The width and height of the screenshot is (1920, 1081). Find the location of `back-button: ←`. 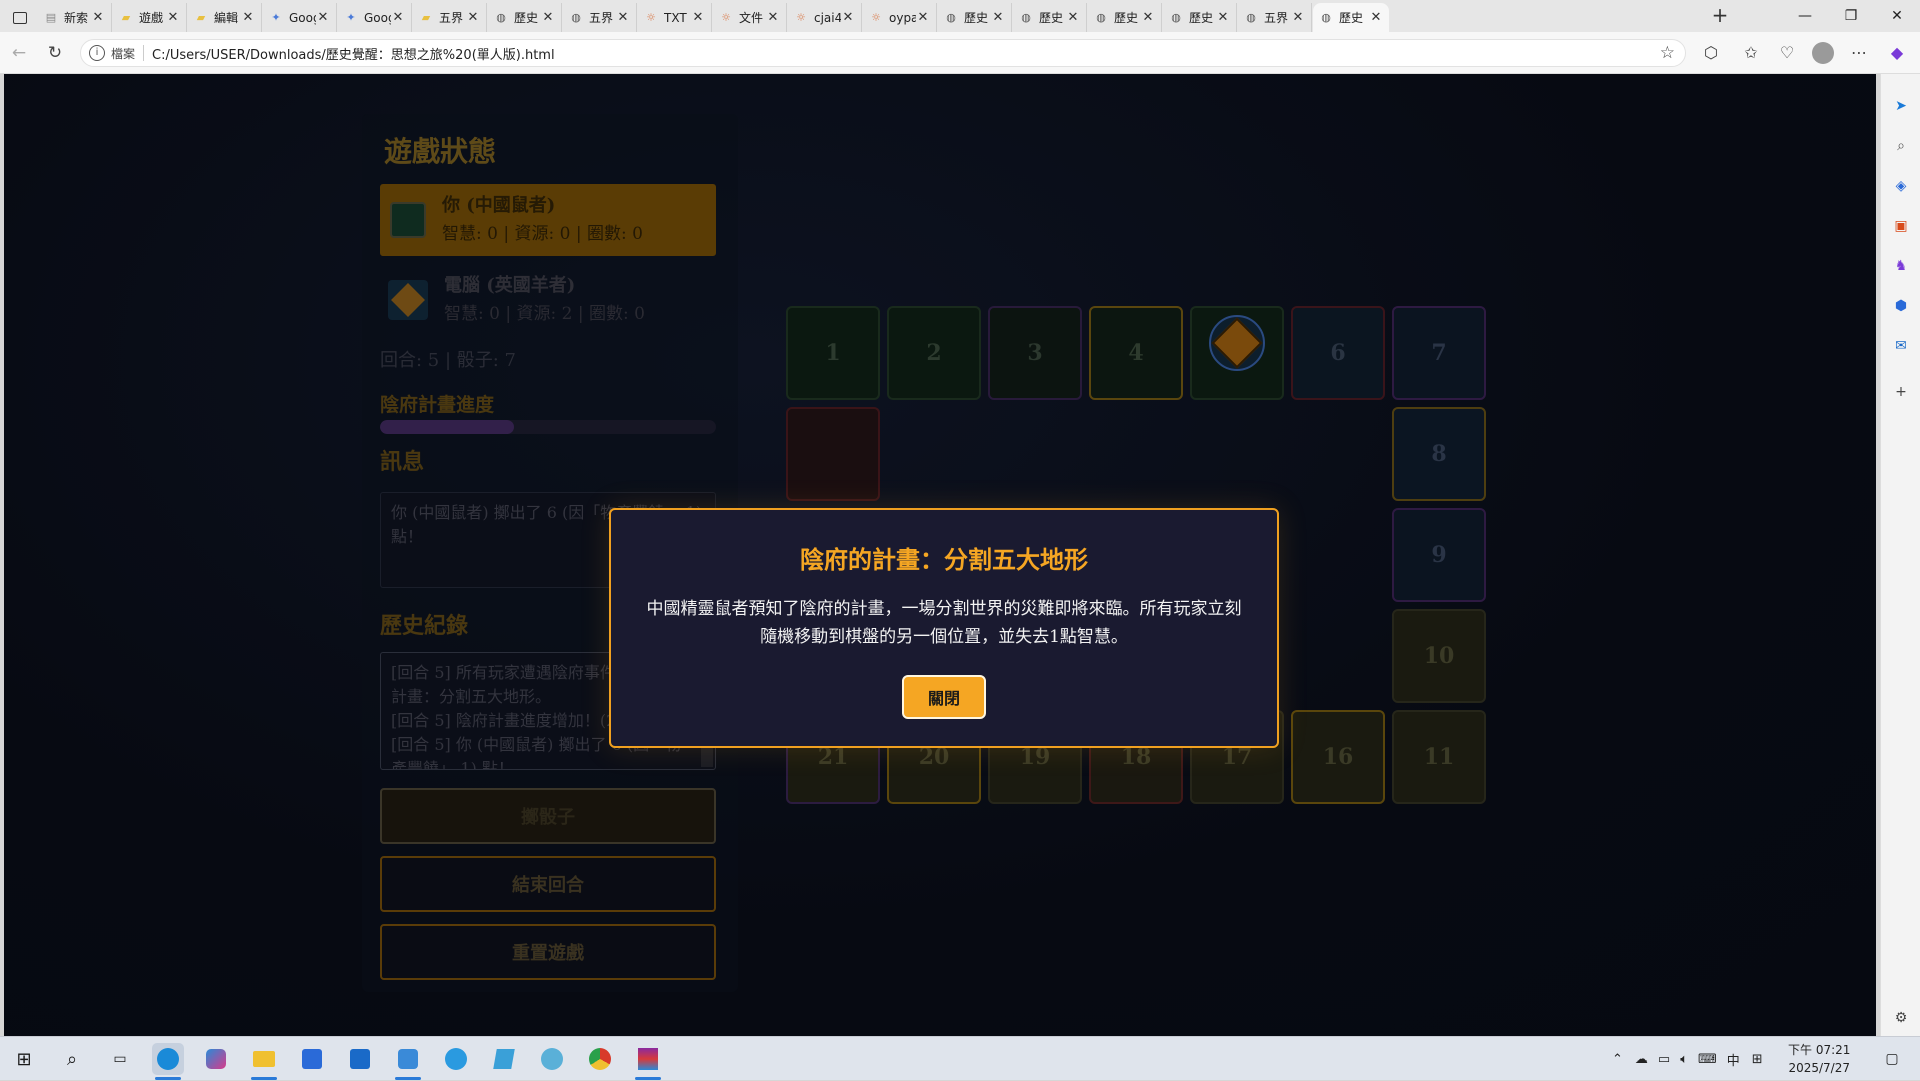

back-button: ← is located at coordinates (19, 53).